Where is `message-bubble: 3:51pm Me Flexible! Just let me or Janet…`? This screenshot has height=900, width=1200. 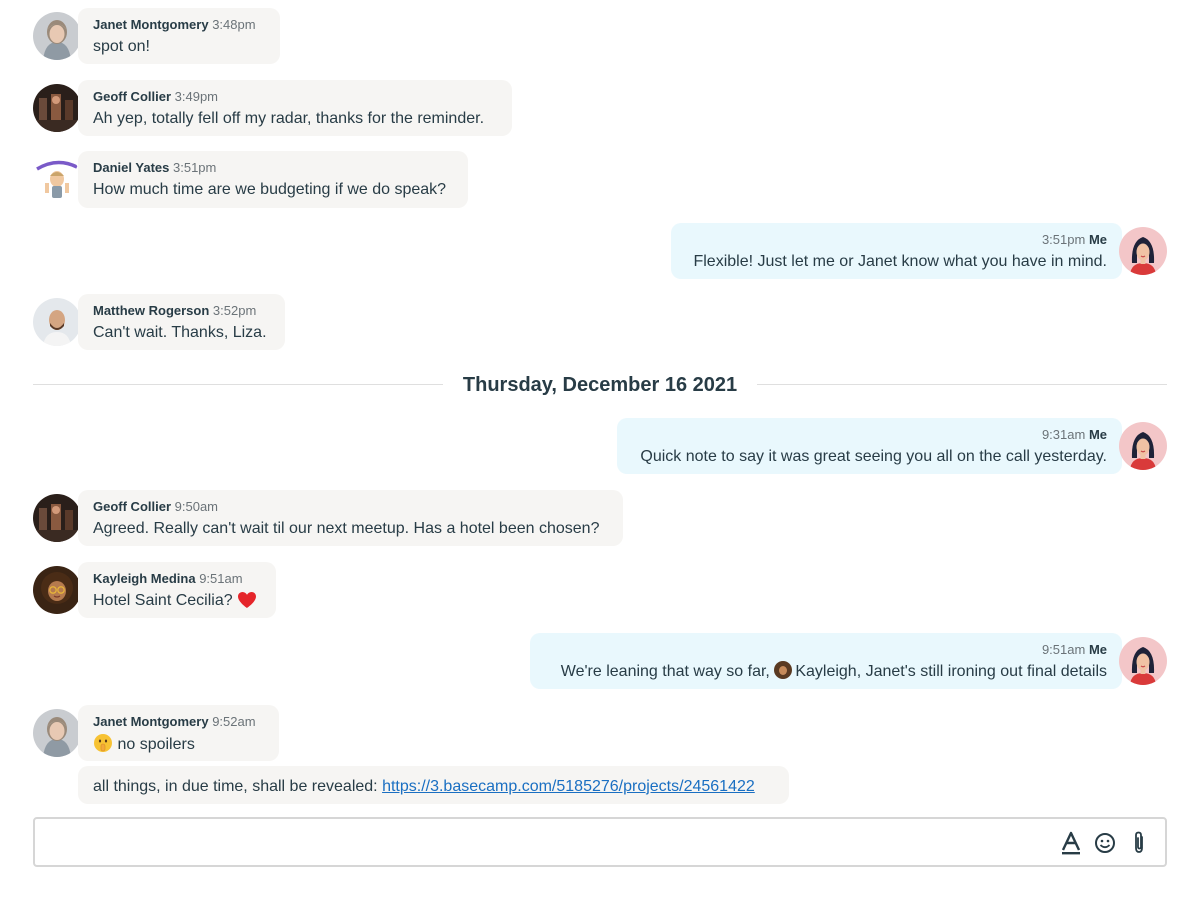
message-bubble: 3:51pm Me Flexible! Just let me or Janet… is located at coordinates (896, 251).